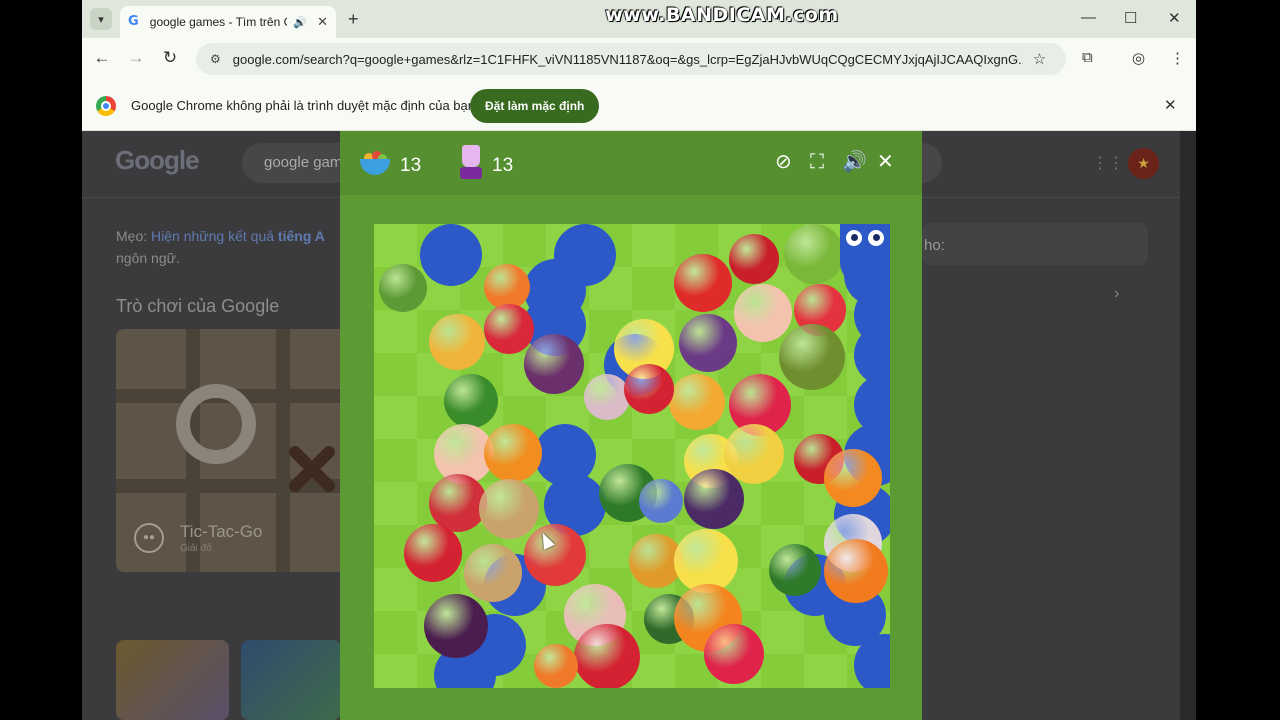 This screenshot has height=720, width=1280. What do you see at coordinates (215, 59) in the screenshot?
I see `site-info-icon: ⚙` at bounding box center [215, 59].